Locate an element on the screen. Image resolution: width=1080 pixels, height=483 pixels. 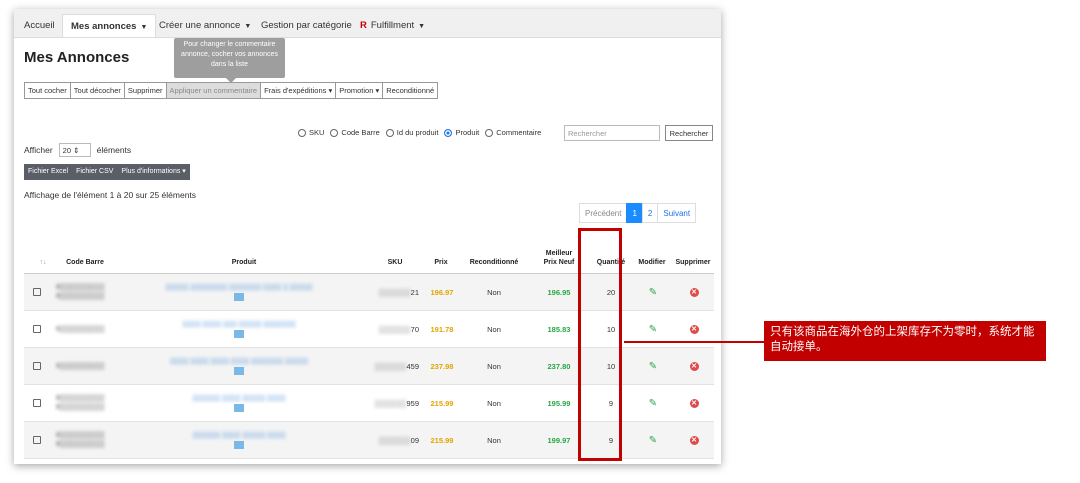
uncheck-all-button: Tout décocher is located at coordinates (97, 90).